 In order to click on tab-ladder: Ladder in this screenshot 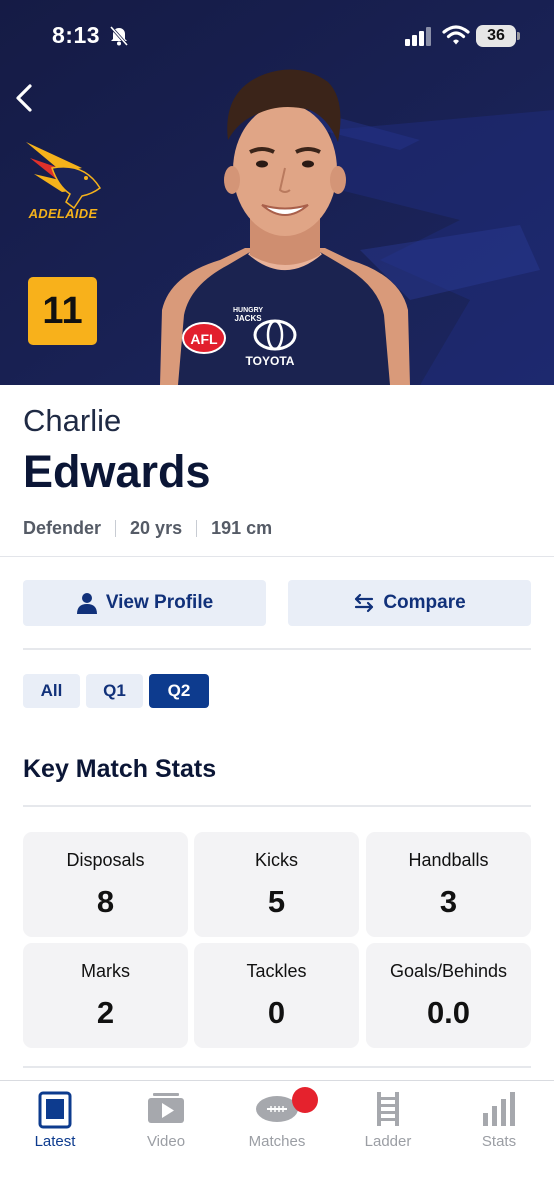, I will do `click(388, 1121)`.